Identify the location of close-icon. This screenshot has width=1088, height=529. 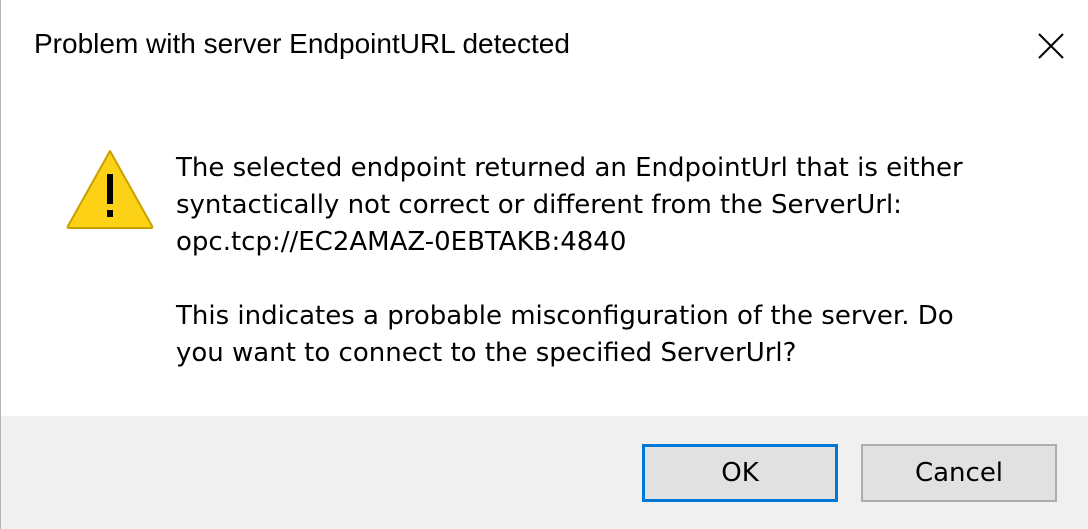
(1051, 46).